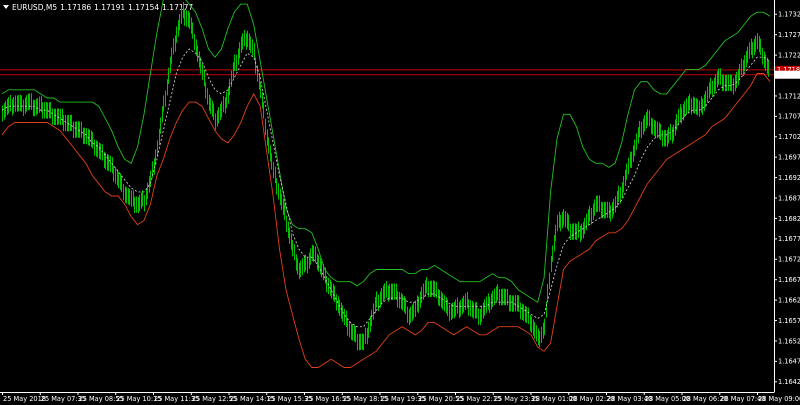  What do you see at coordinates (788, 75) in the screenshot?
I see `bid-price-tag: 1.17177` at bounding box center [788, 75].